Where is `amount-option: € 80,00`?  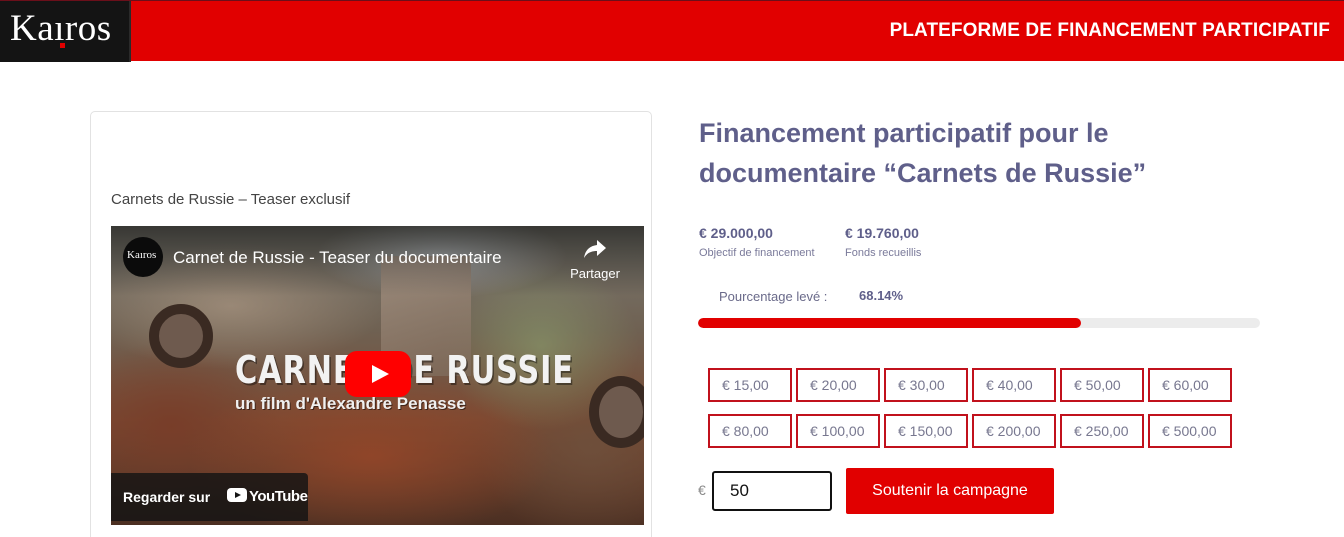 amount-option: € 80,00 is located at coordinates (750, 431).